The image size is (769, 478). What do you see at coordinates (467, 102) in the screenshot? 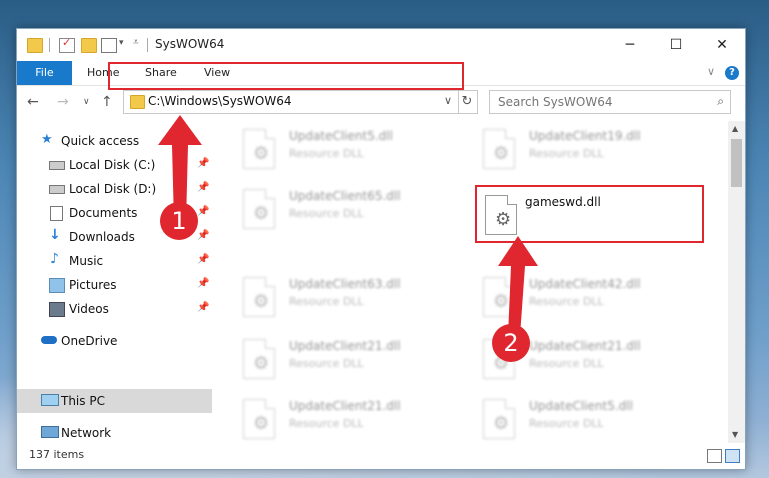
I see `refresh-icon: ↻` at bounding box center [467, 102].